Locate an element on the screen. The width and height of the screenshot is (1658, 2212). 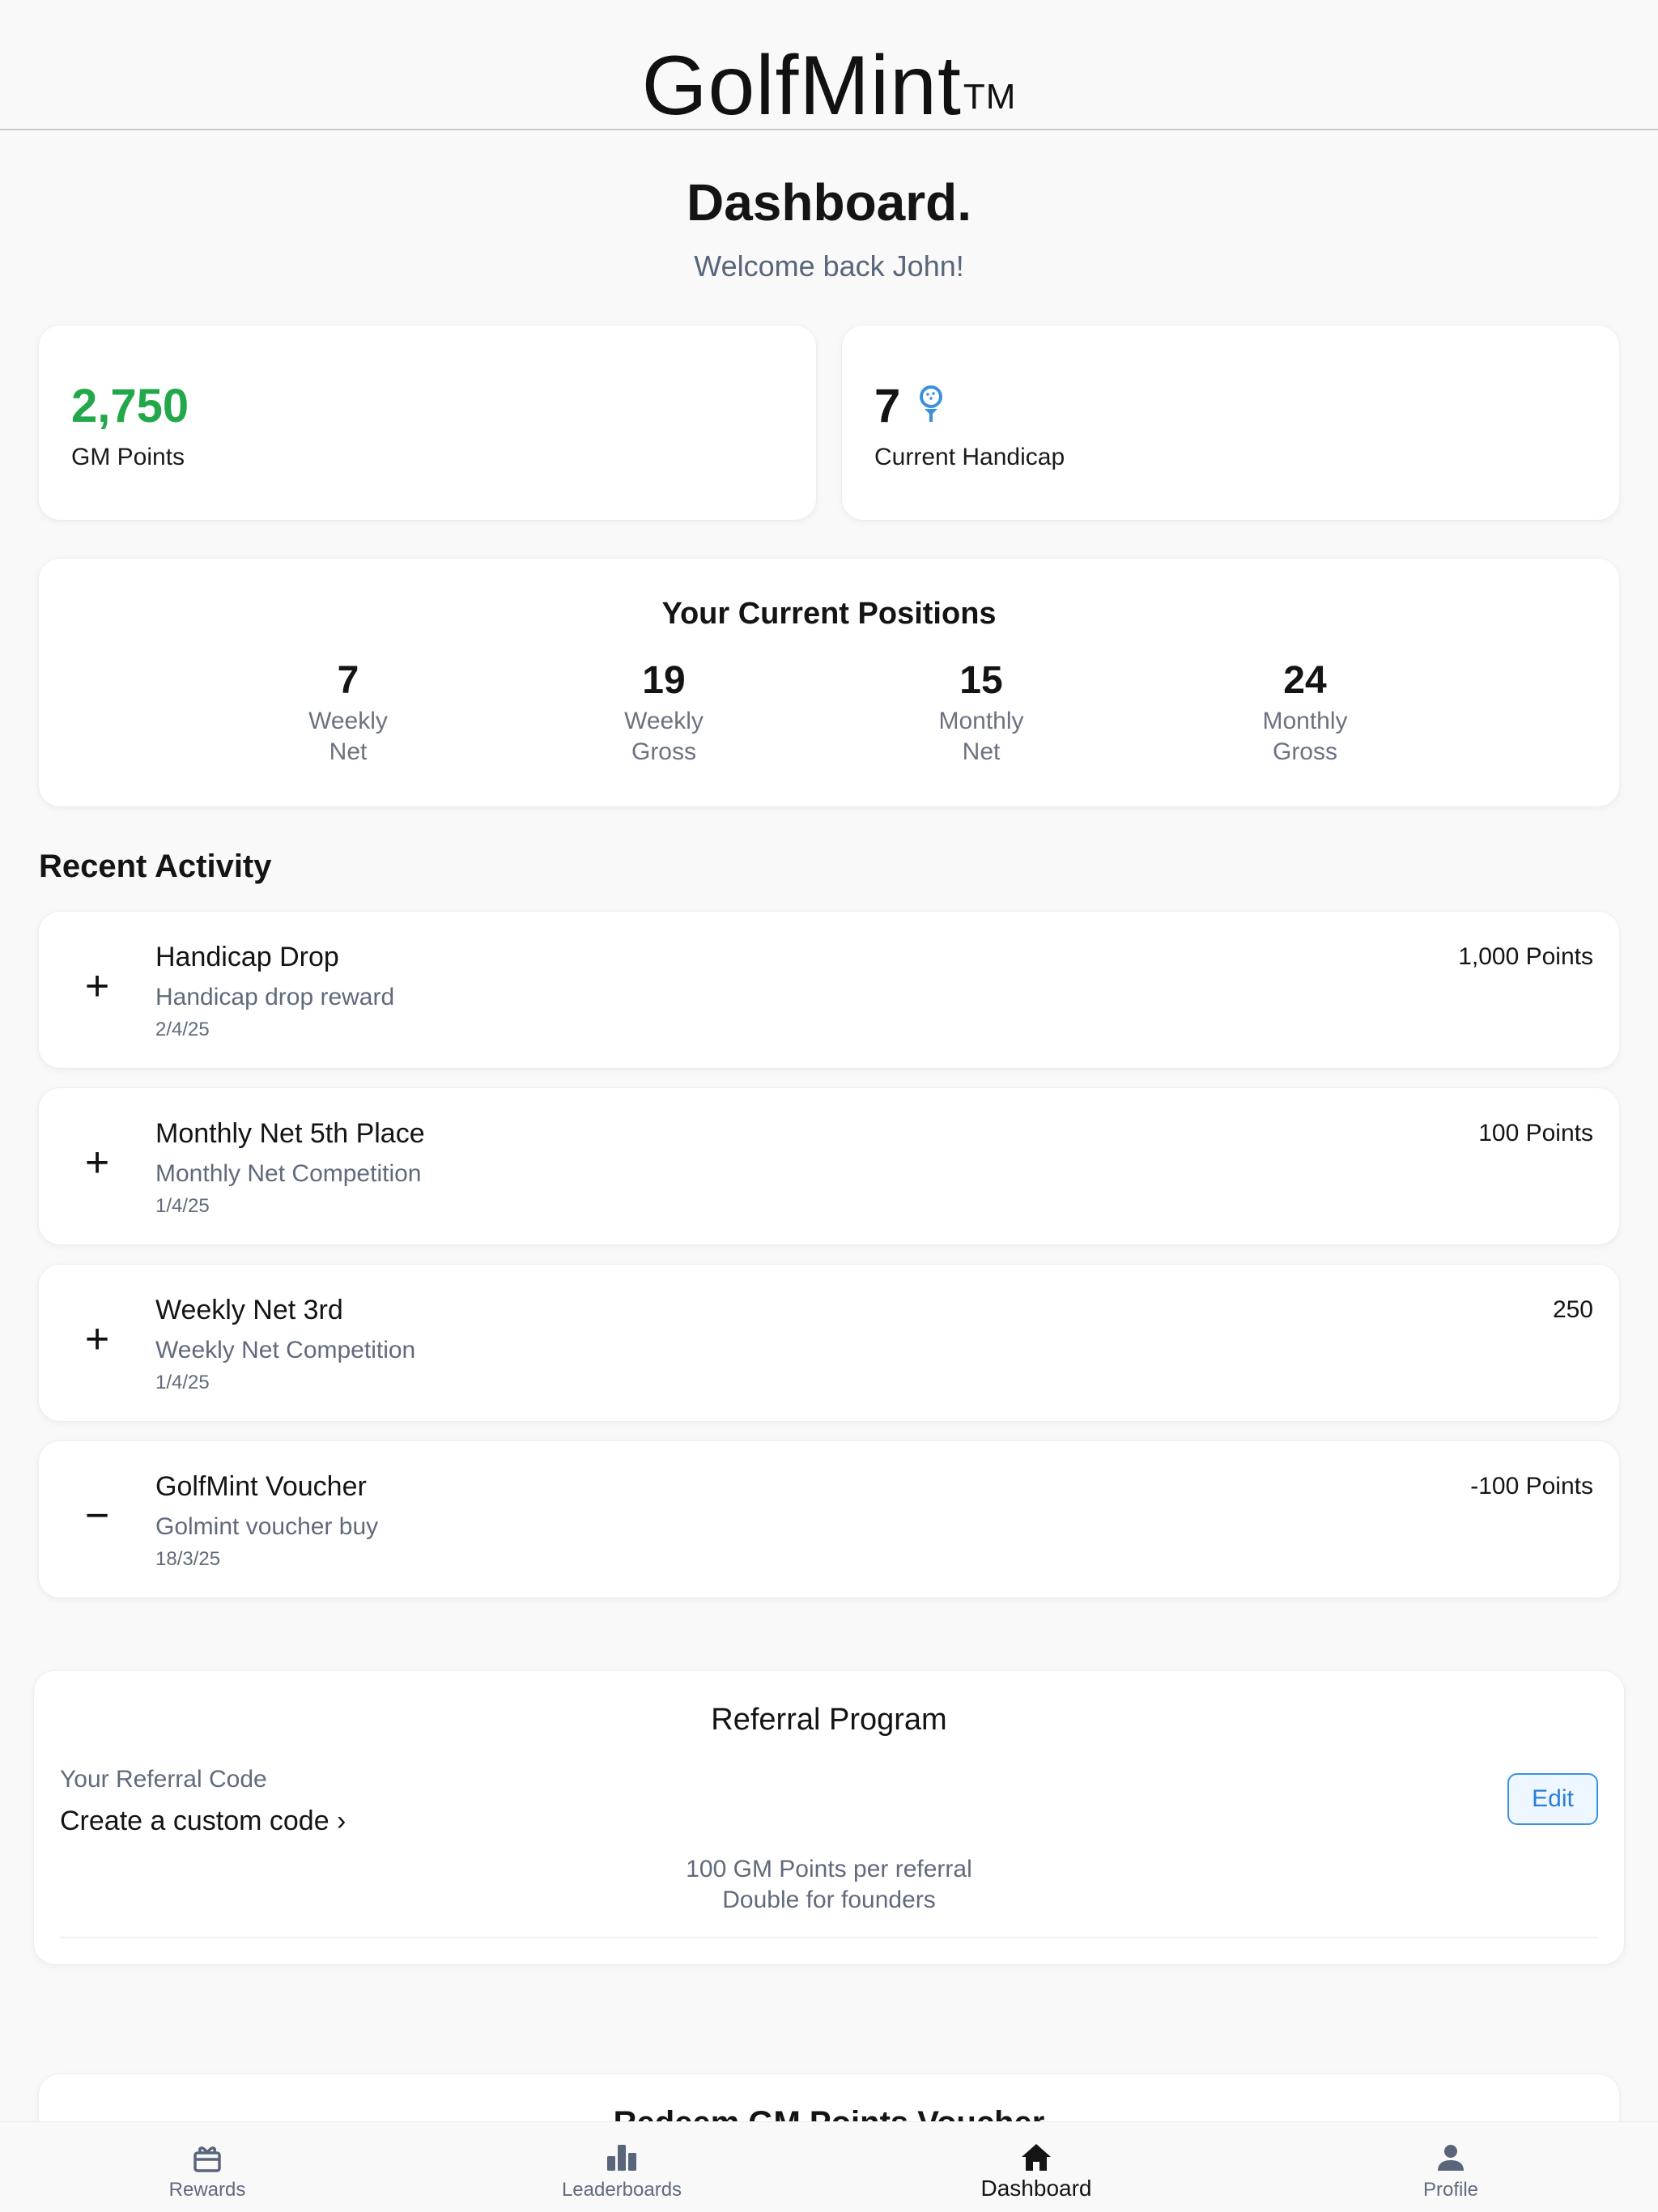
brand-logo: GolfMintTM is located at coordinates (829, 86).